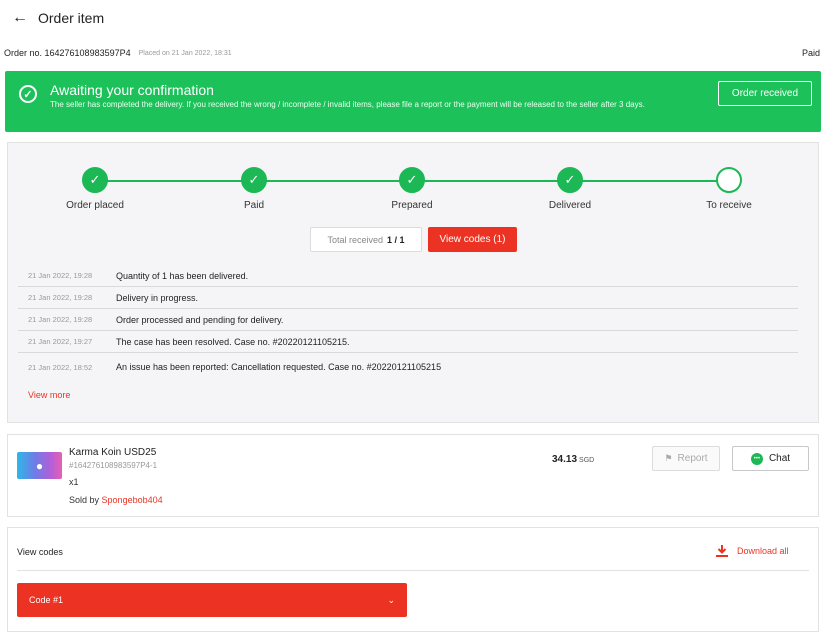  I want to click on price-value: 34.13, so click(565, 459).